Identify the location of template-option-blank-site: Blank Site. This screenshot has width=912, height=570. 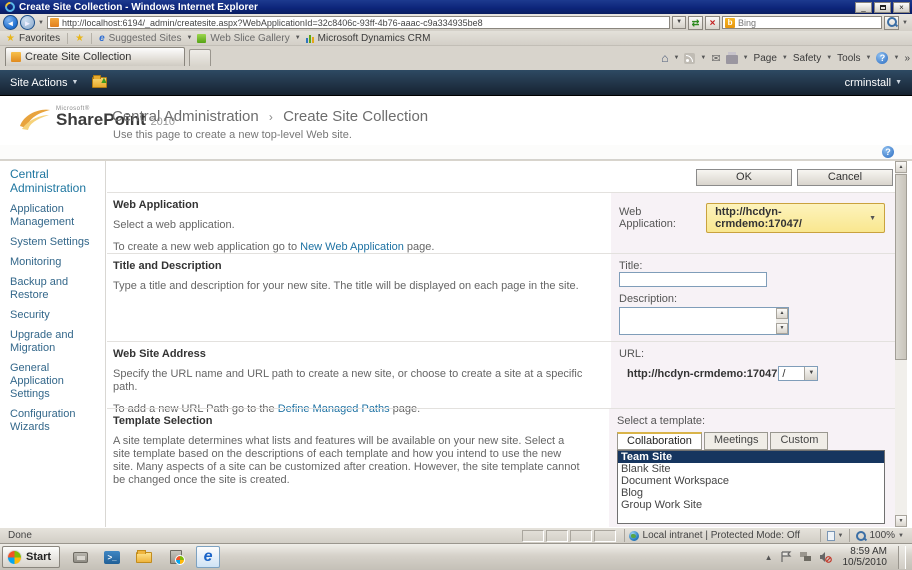
(751, 469).